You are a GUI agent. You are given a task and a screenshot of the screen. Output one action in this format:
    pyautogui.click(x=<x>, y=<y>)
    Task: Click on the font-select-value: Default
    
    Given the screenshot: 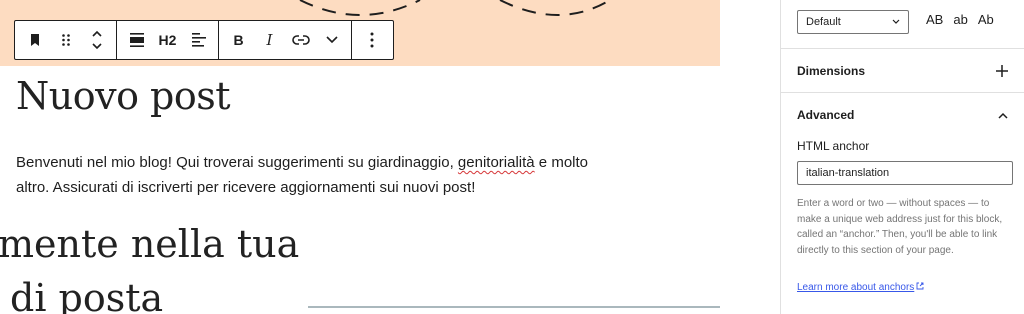 What is the action you would take?
    pyautogui.click(x=823, y=22)
    